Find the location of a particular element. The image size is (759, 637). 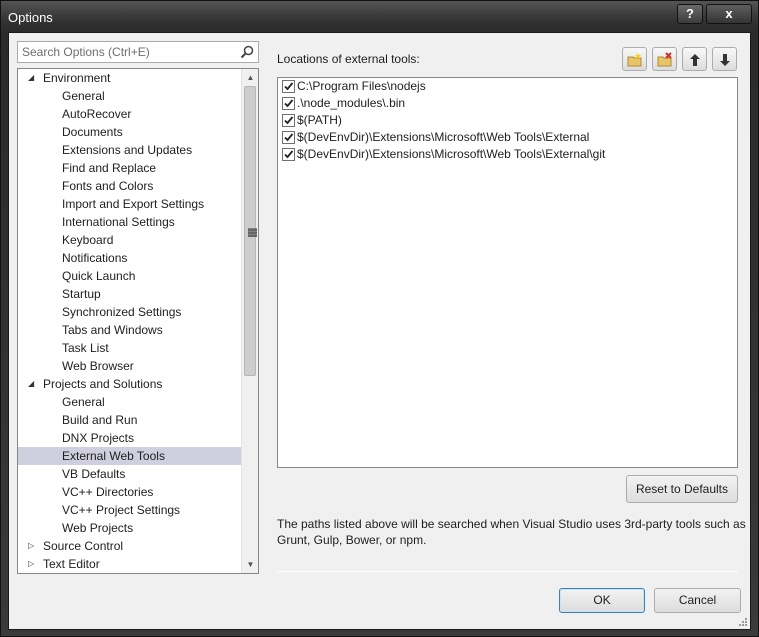

tree-item-label: Quick Launch is located at coordinates (99, 276).